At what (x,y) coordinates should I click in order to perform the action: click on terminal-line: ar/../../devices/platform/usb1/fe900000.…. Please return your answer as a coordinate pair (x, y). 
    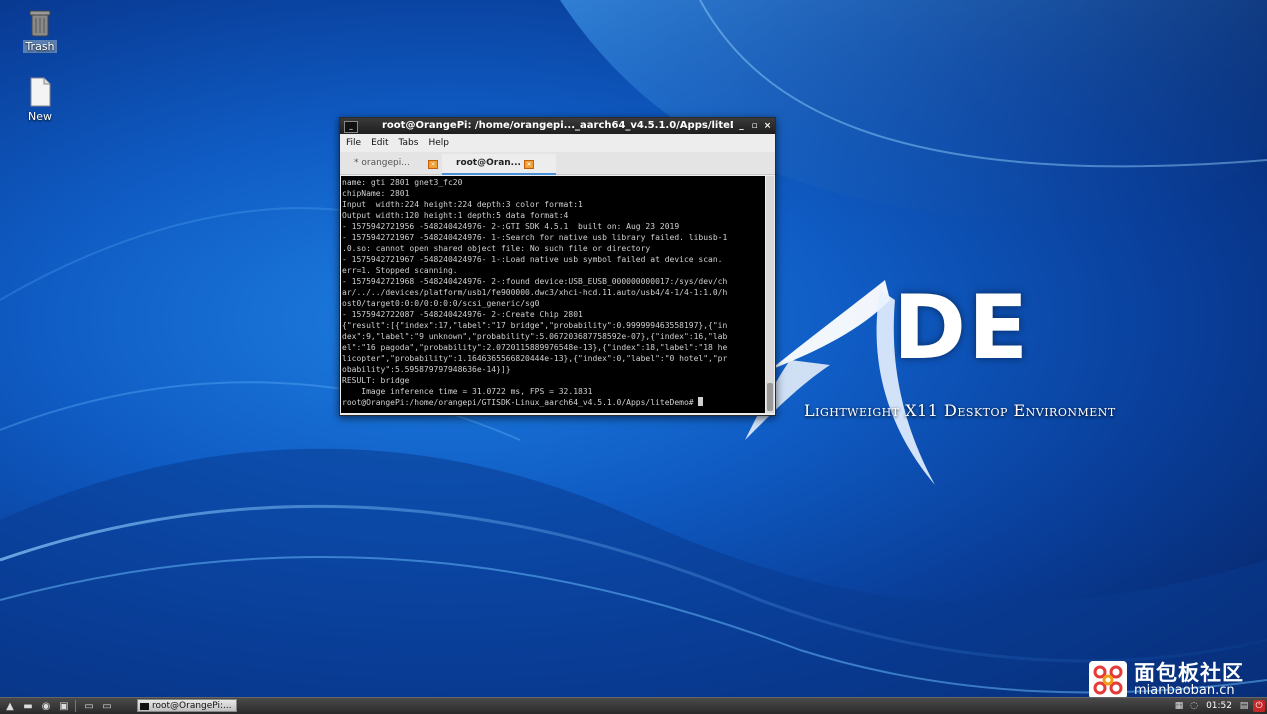
    Looking at the image, I should click on (535, 292).